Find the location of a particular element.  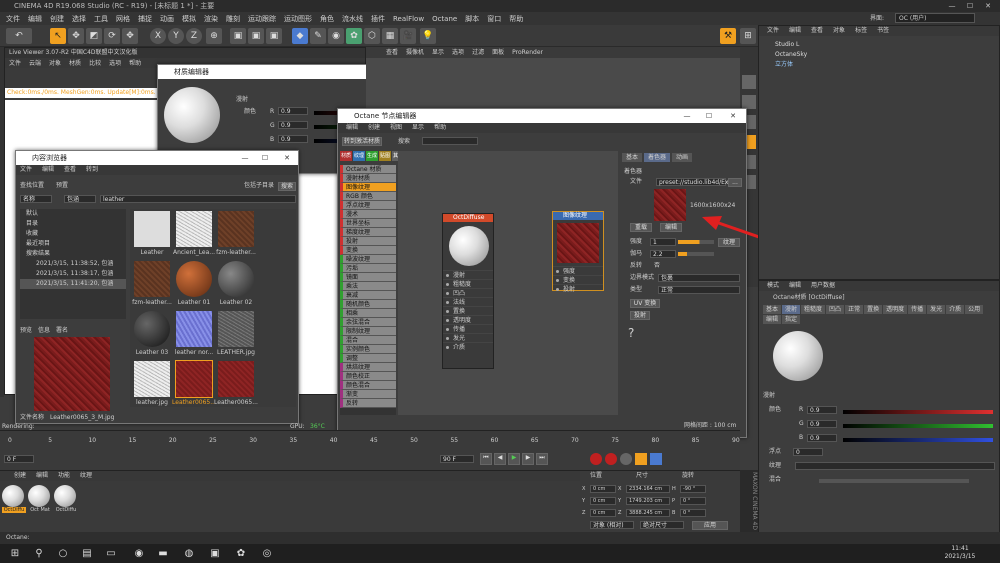

attr-r-field: 0.9 is located at coordinates (822, 410).